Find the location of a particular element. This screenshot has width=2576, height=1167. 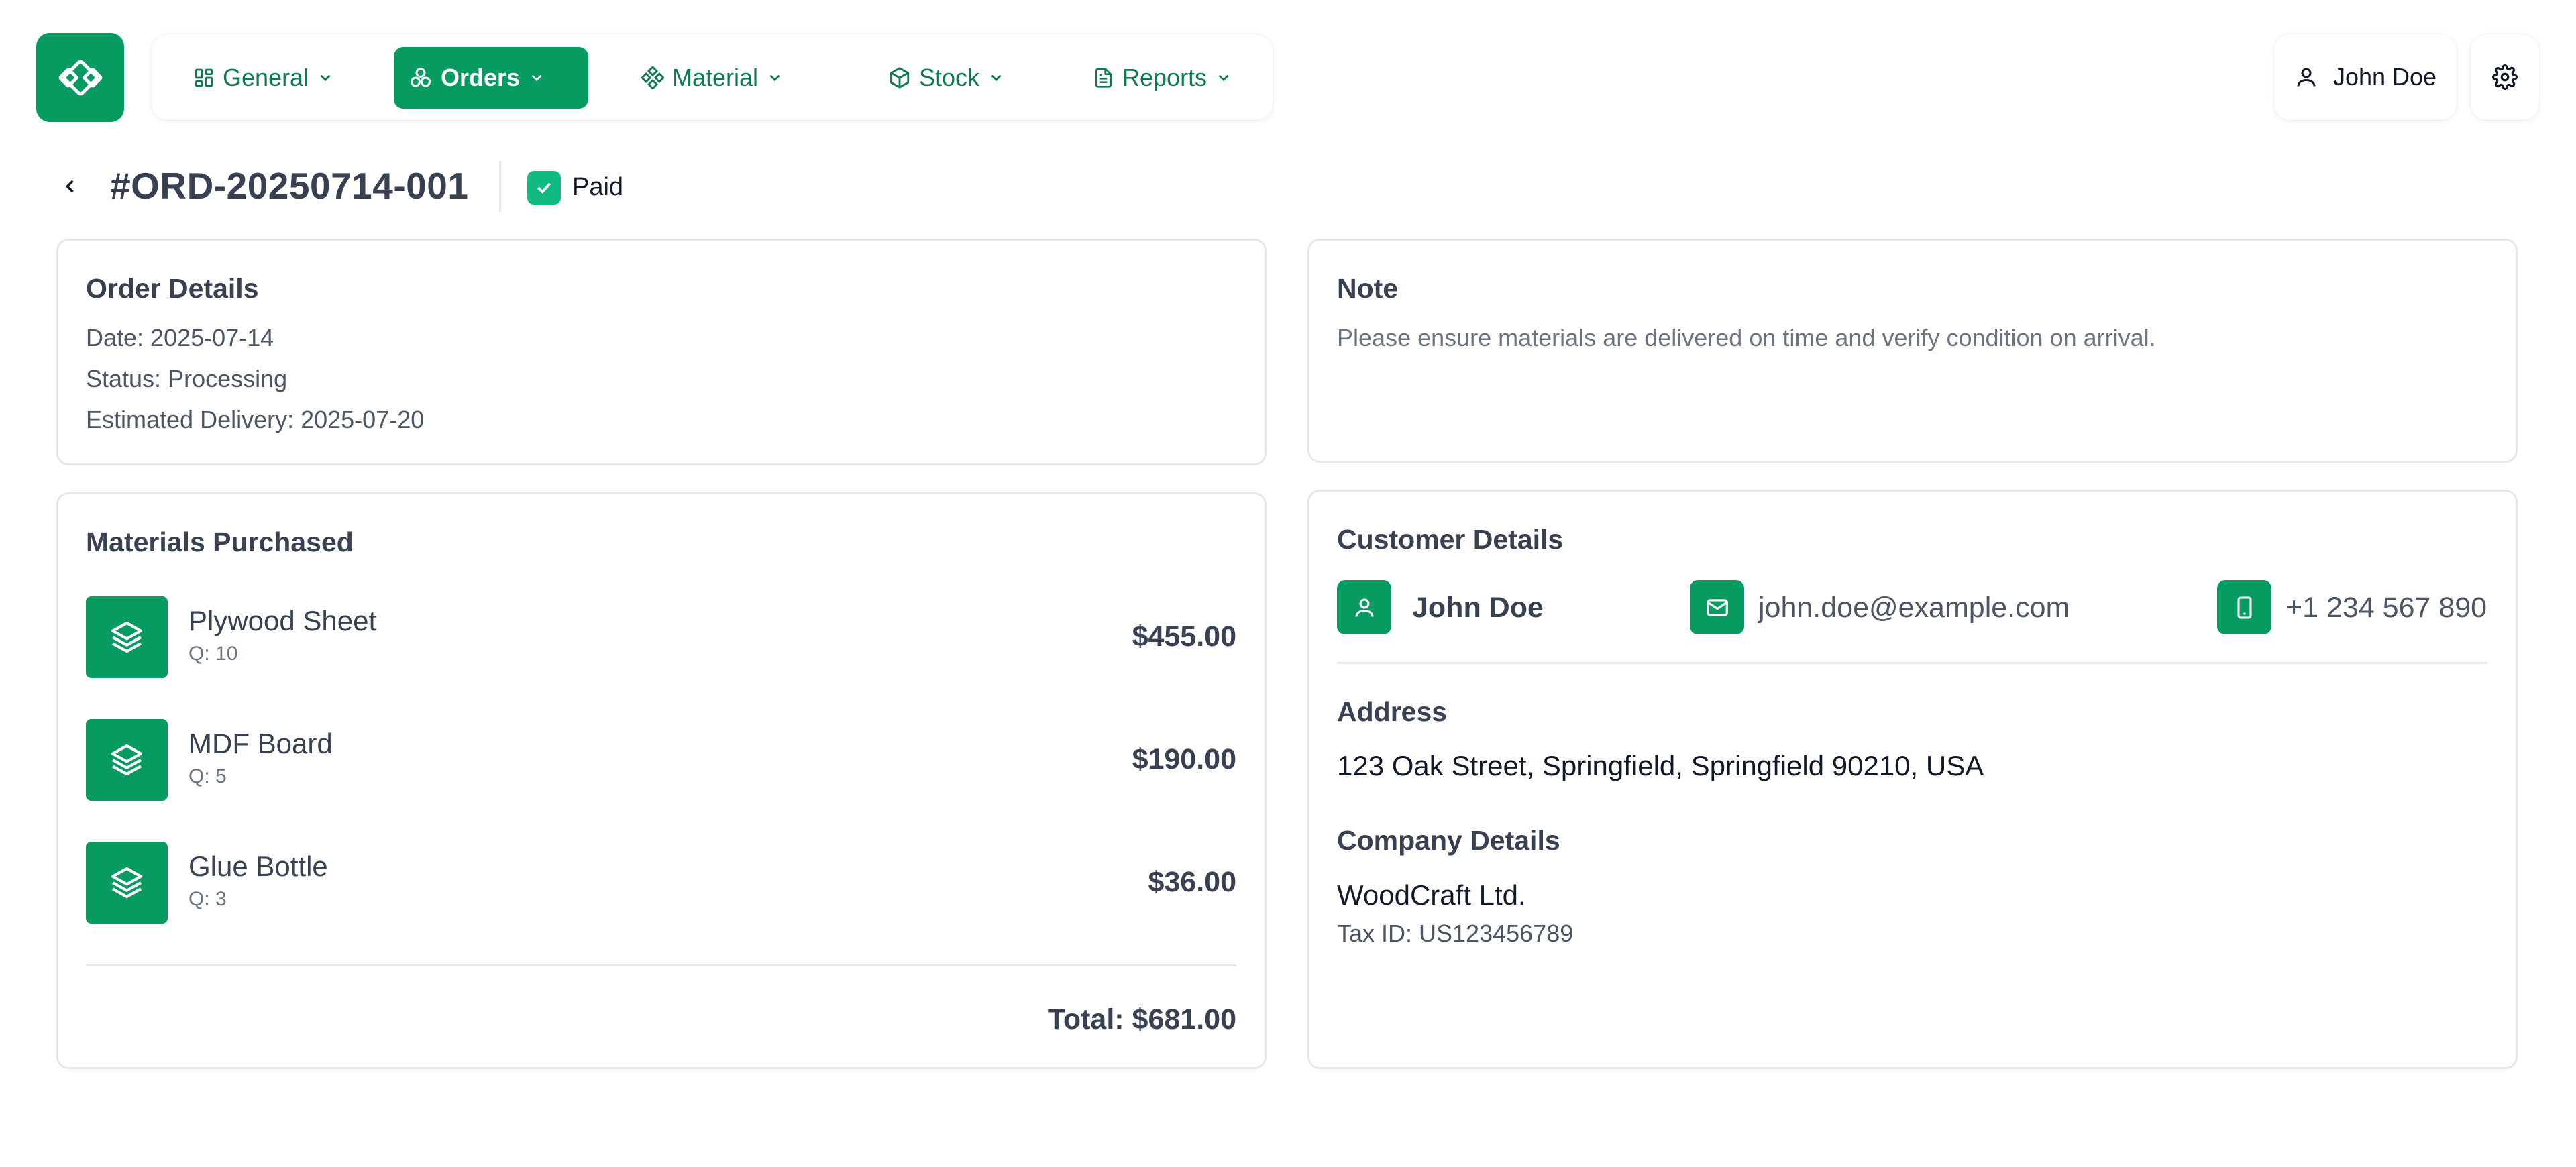

material-icon is located at coordinates (652, 77).